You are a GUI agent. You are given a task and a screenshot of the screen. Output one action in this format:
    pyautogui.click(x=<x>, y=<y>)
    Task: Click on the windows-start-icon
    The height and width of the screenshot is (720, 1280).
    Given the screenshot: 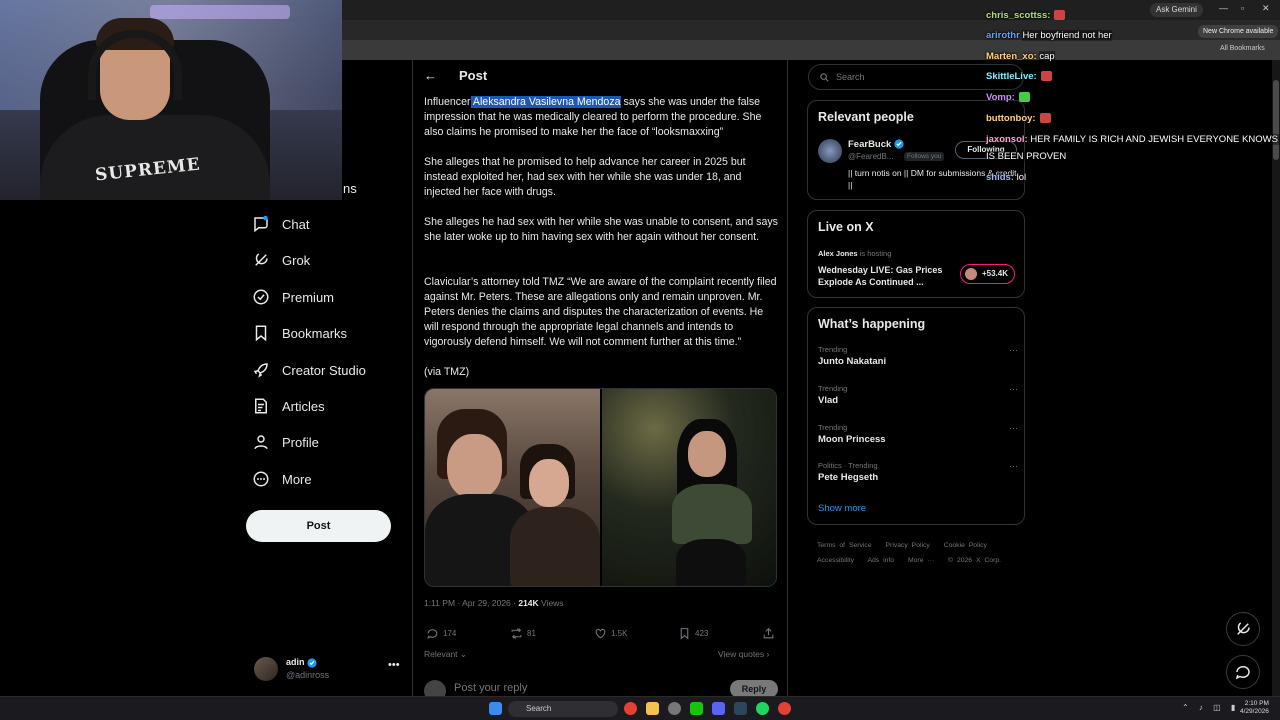 What is the action you would take?
    pyautogui.click(x=495, y=708)
    